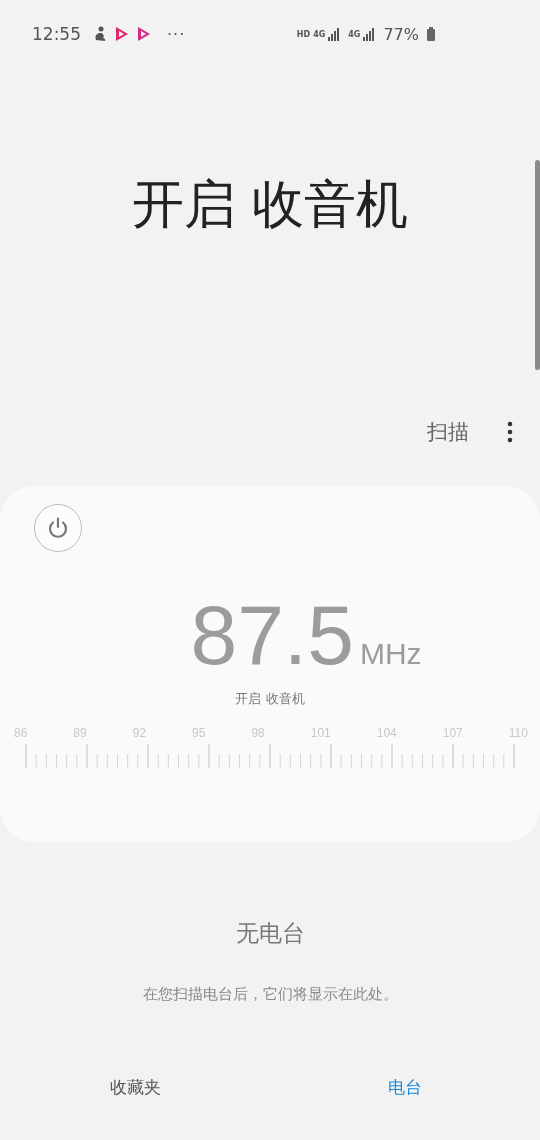  What do you see at coordinates (431, 34) in the screenshot?
I see `battery-icon` at bounding box center [431, 34].